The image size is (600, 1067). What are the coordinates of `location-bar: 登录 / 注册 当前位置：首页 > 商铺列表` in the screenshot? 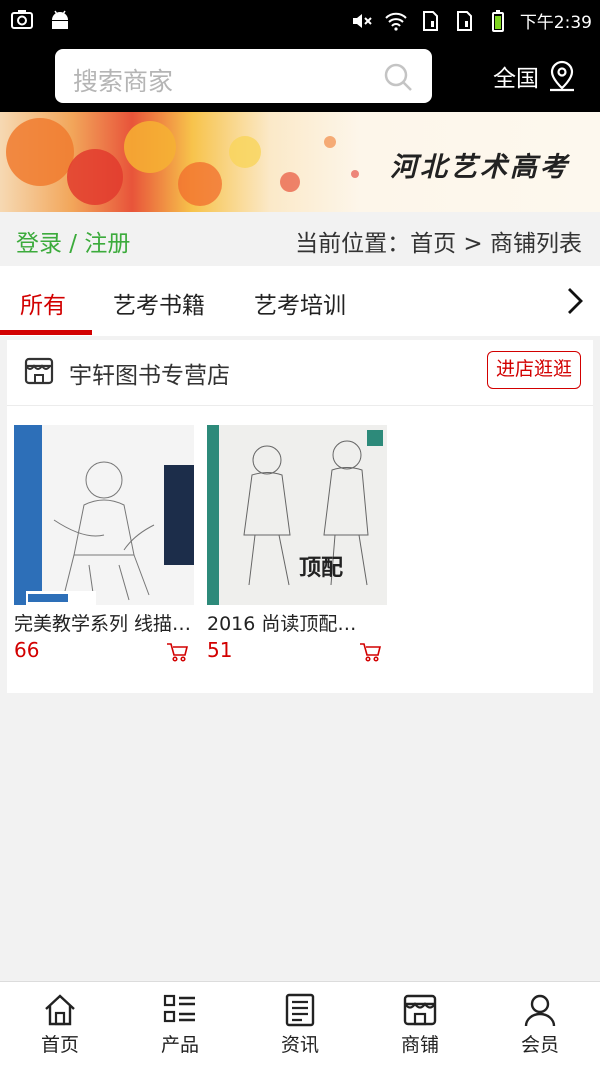 It's located at (300, 239).